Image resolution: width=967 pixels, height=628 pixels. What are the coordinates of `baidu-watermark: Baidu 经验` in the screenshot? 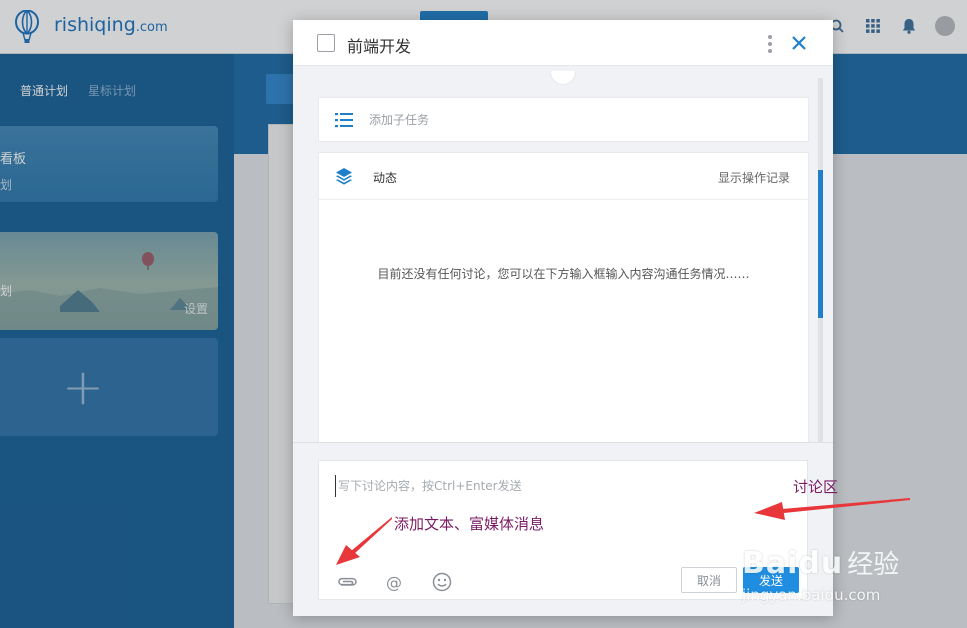 It's located at (820, 562).